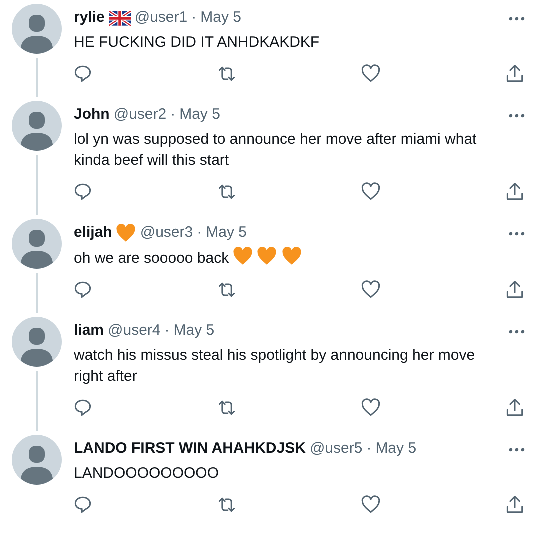 The height and width of the screenshot is (545, 540). I want to click on tweet-text: lol yn was supposed to announce her move after miami what kinda beef will this start, so click(275, 150).